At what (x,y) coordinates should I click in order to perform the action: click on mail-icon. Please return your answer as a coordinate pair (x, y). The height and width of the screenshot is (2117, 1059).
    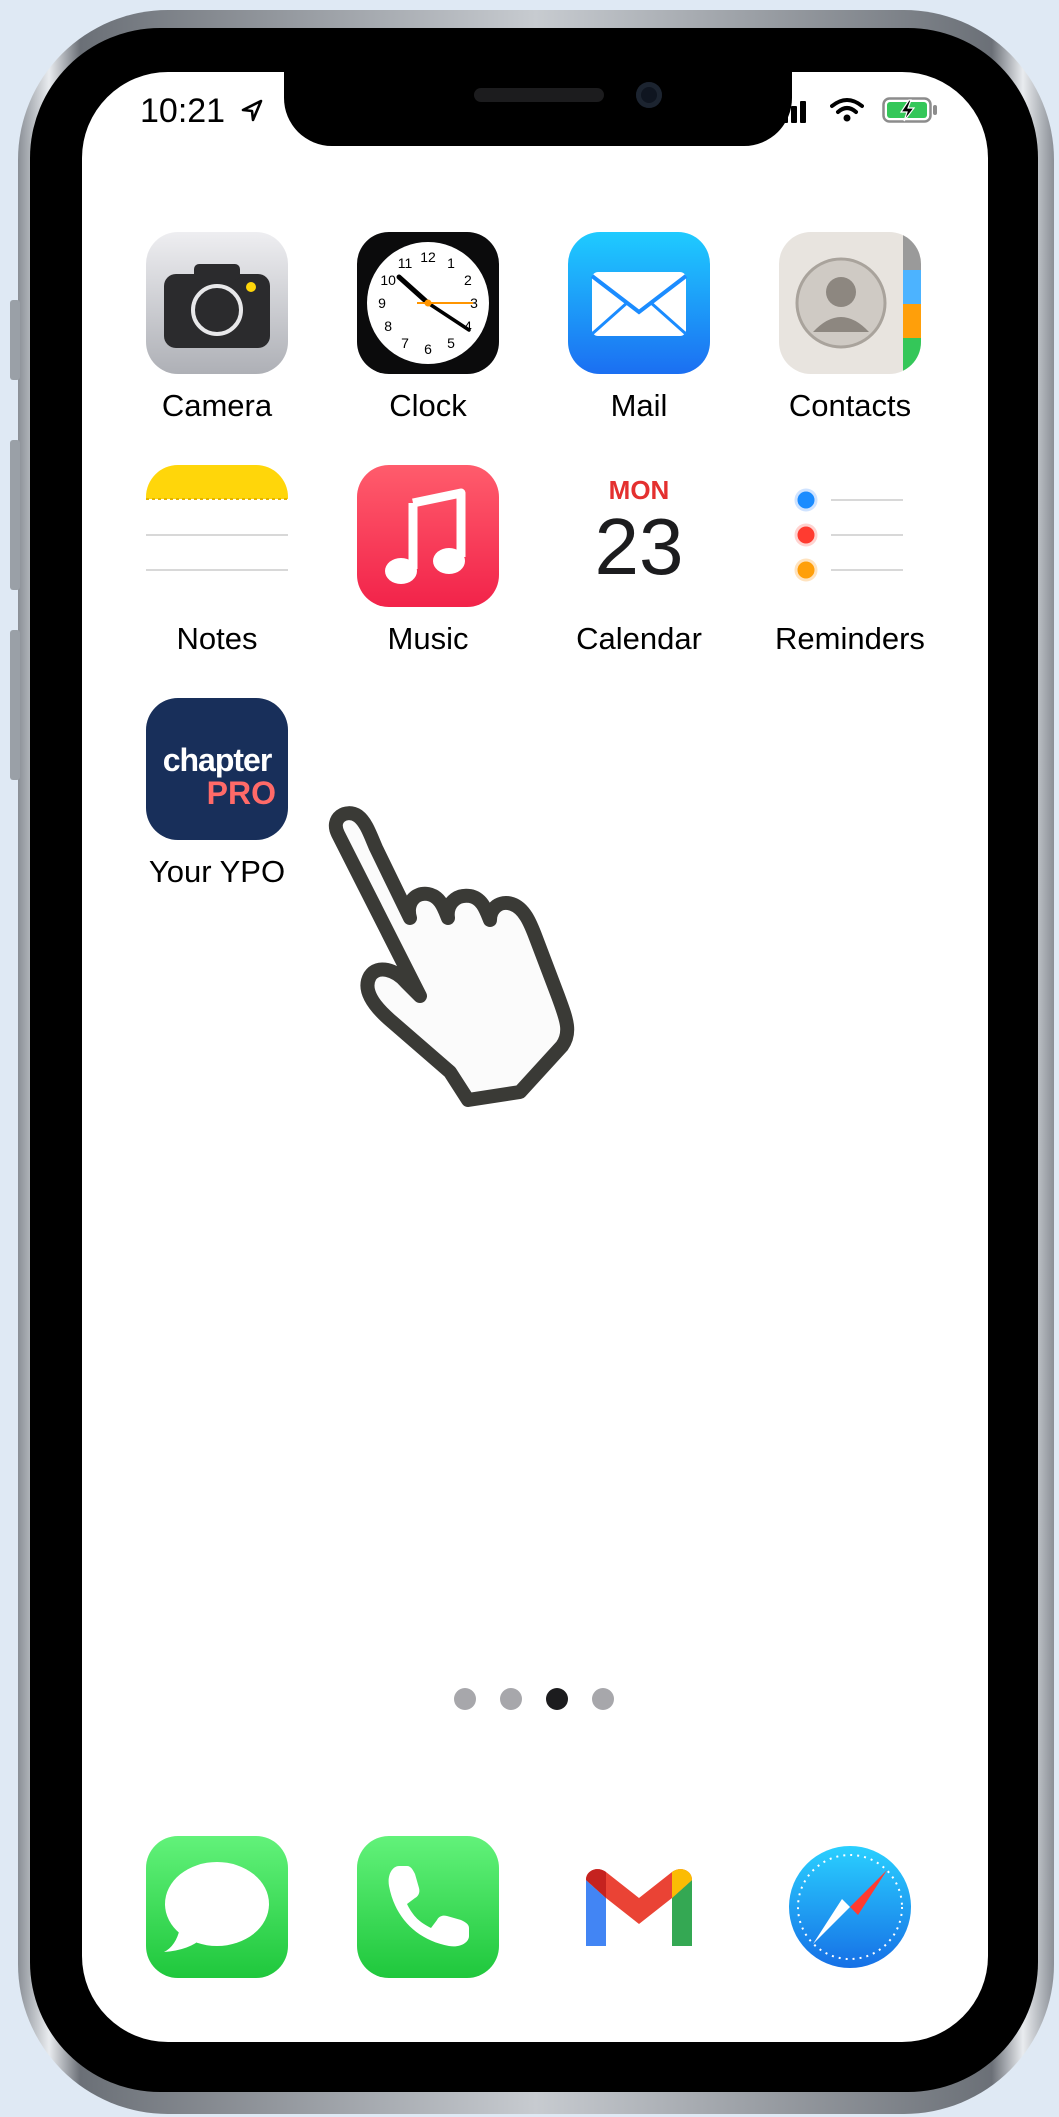
    Looking at the image, I should click on (639, 303).